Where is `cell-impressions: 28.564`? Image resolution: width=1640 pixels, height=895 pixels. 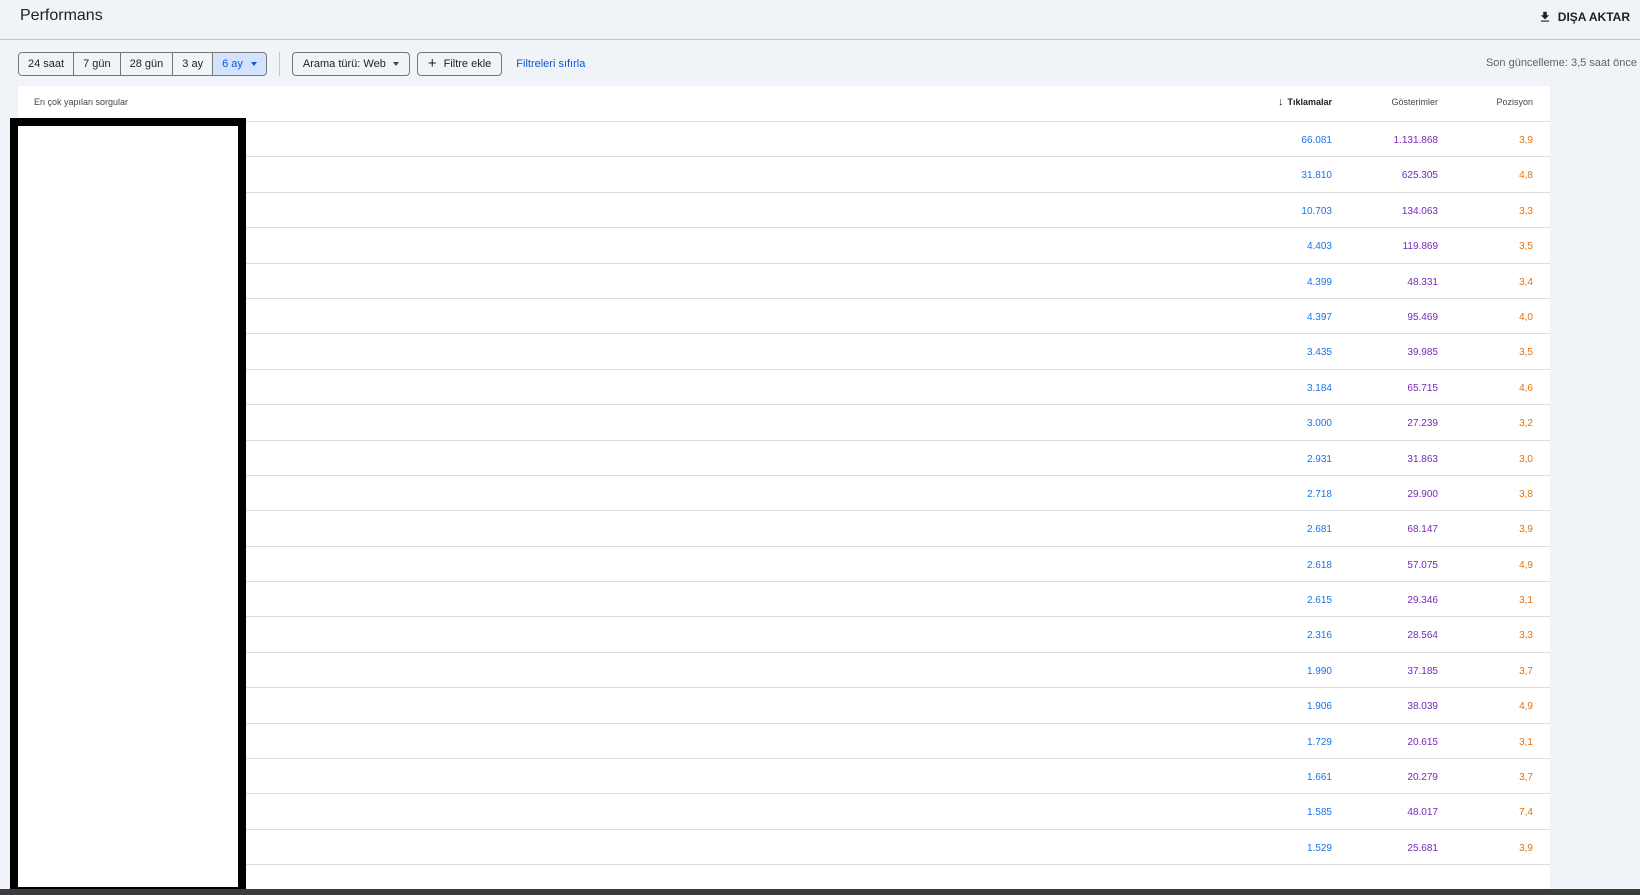 cell-impressions: 28.564 is located at coordinates (1422, 636).